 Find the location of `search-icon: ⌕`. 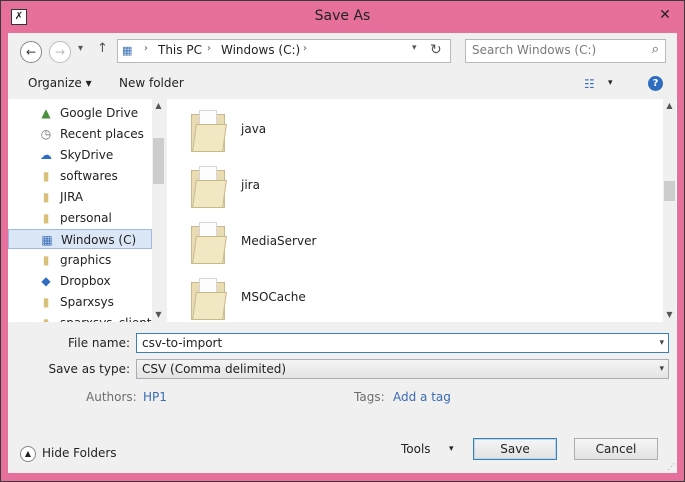

search-icon: ⌕ is located at coordinates (655, 49).